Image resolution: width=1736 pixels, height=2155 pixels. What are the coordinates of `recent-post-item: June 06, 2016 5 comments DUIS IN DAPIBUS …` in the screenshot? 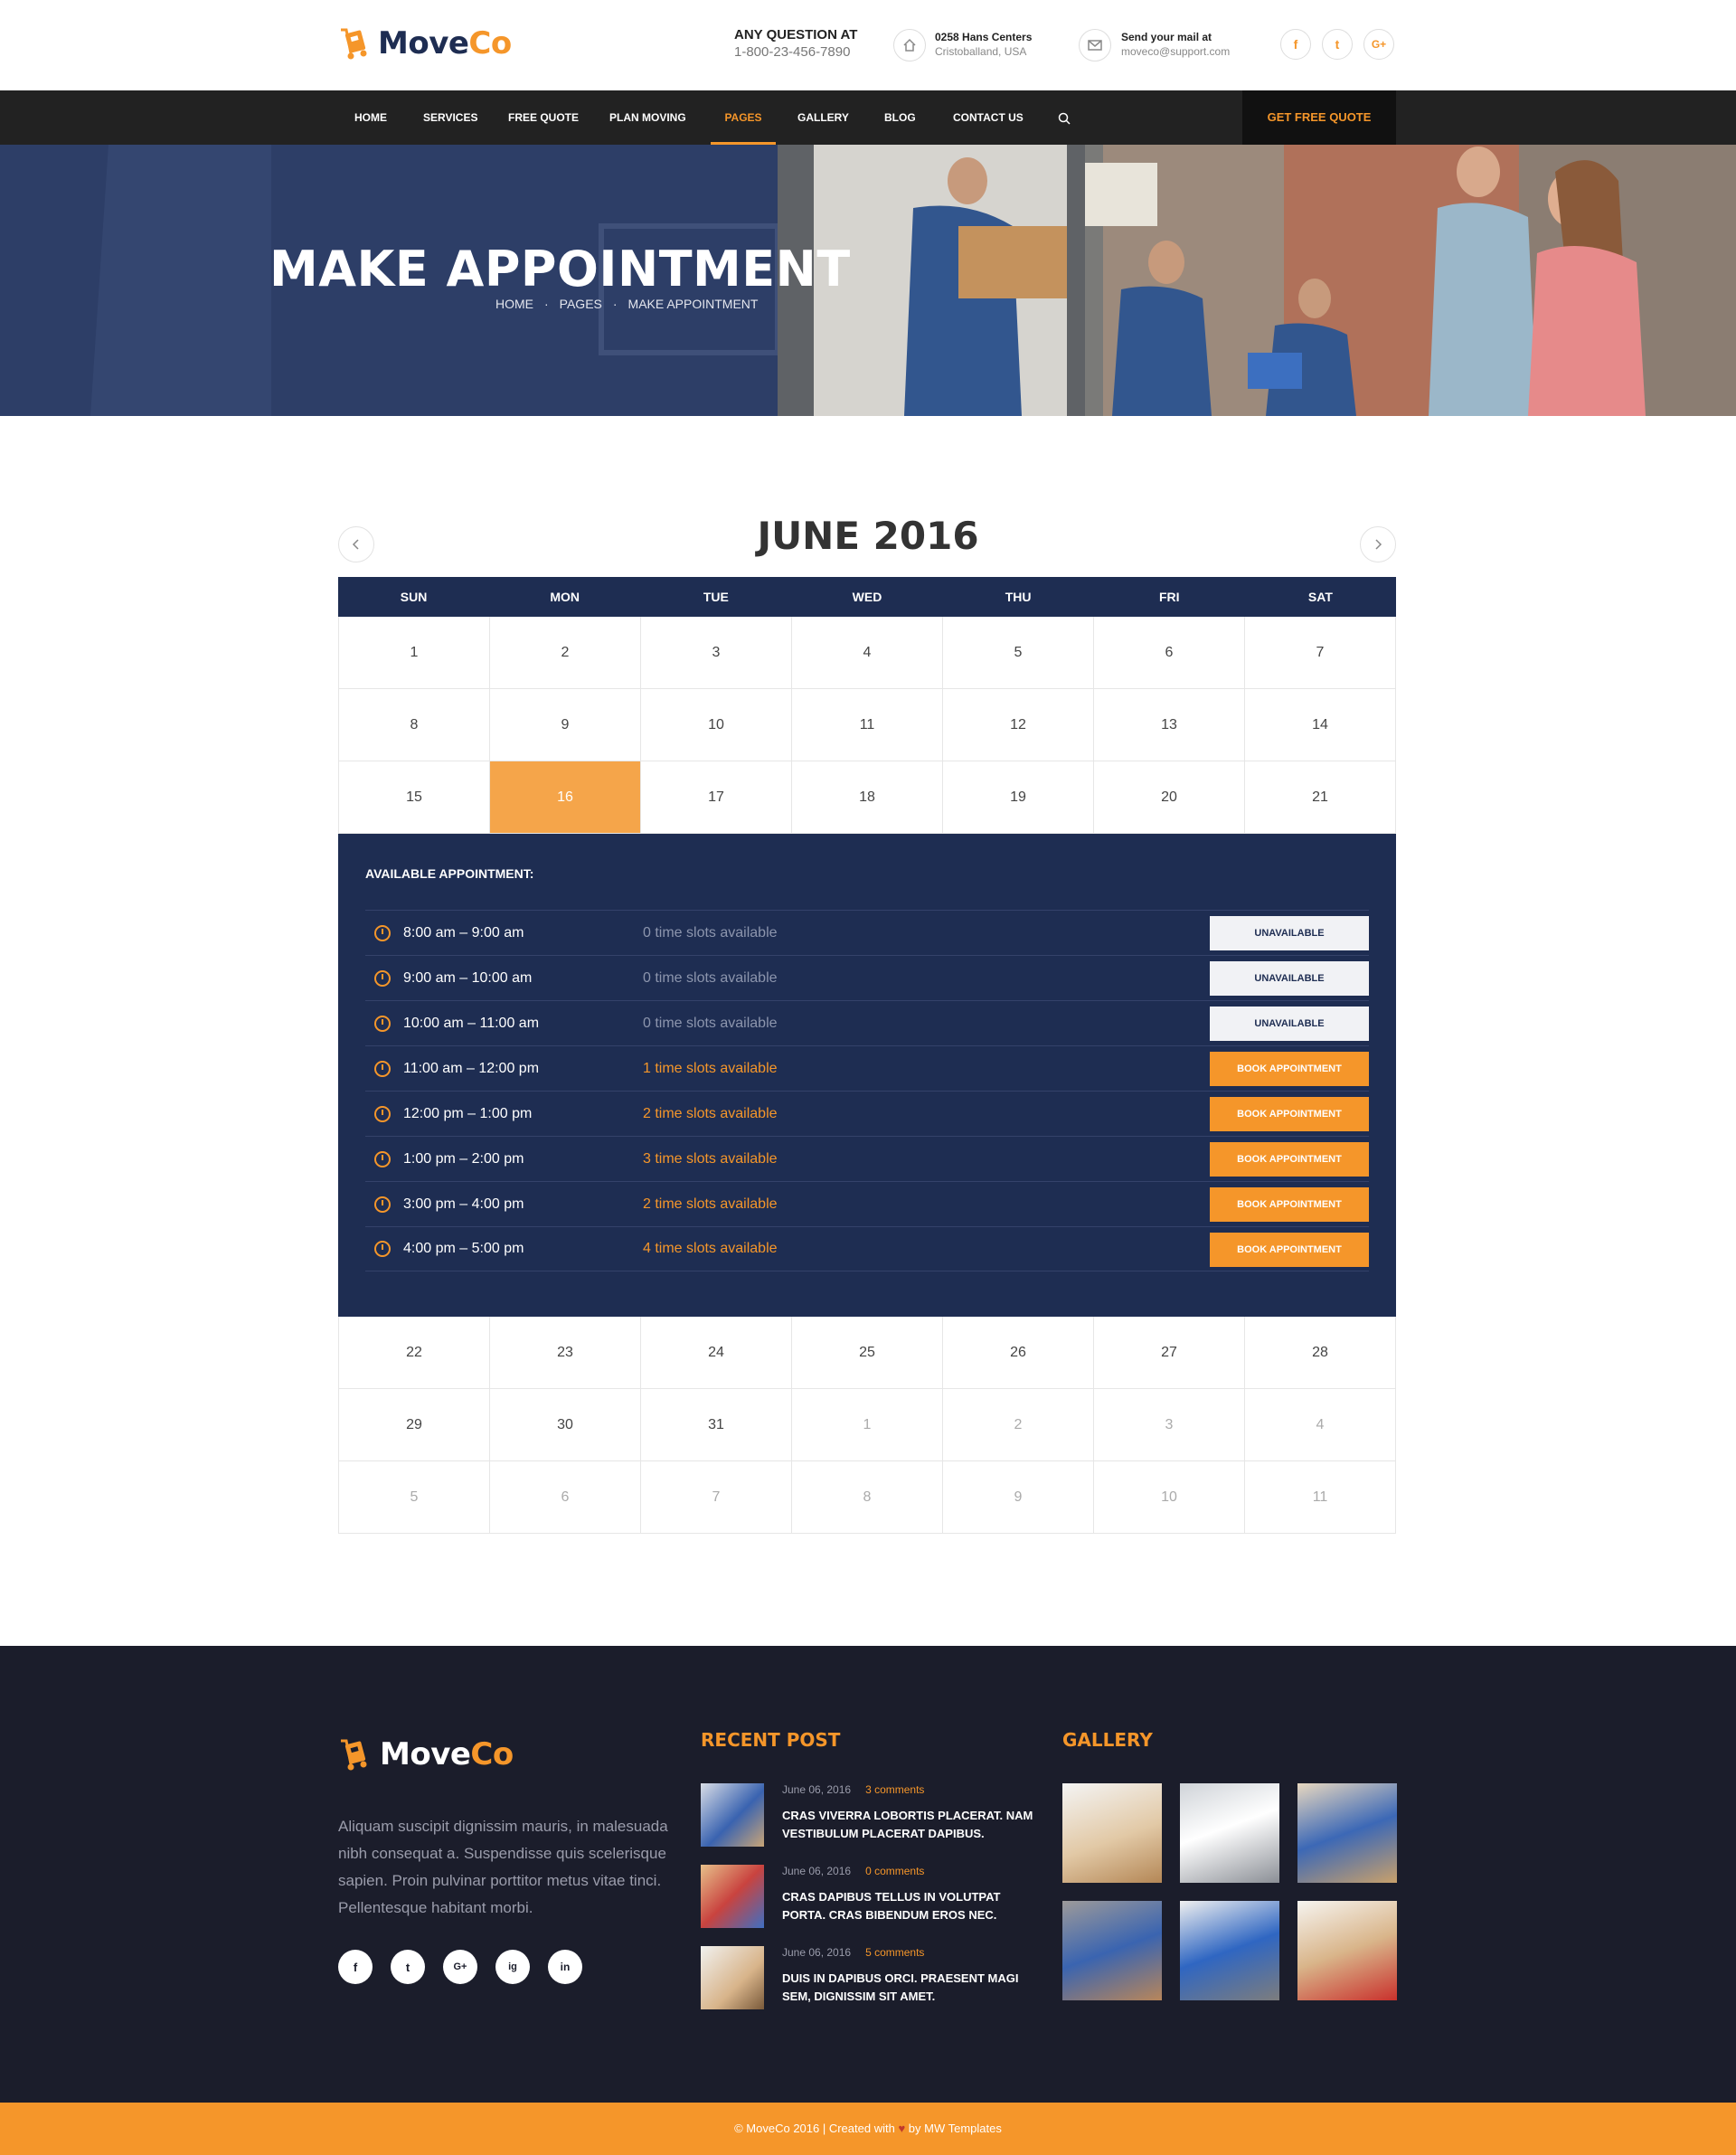 It's located at (873, 1979).